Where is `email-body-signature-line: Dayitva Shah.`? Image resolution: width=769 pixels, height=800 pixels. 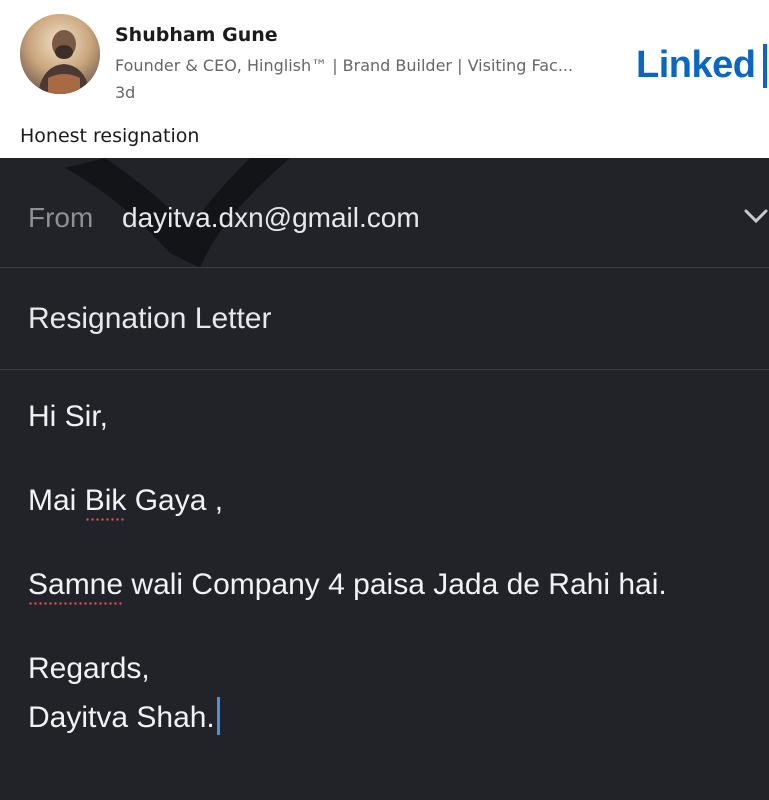 email-body-signature-line: Dayitva Shah. is located at coordinates (124, 716).